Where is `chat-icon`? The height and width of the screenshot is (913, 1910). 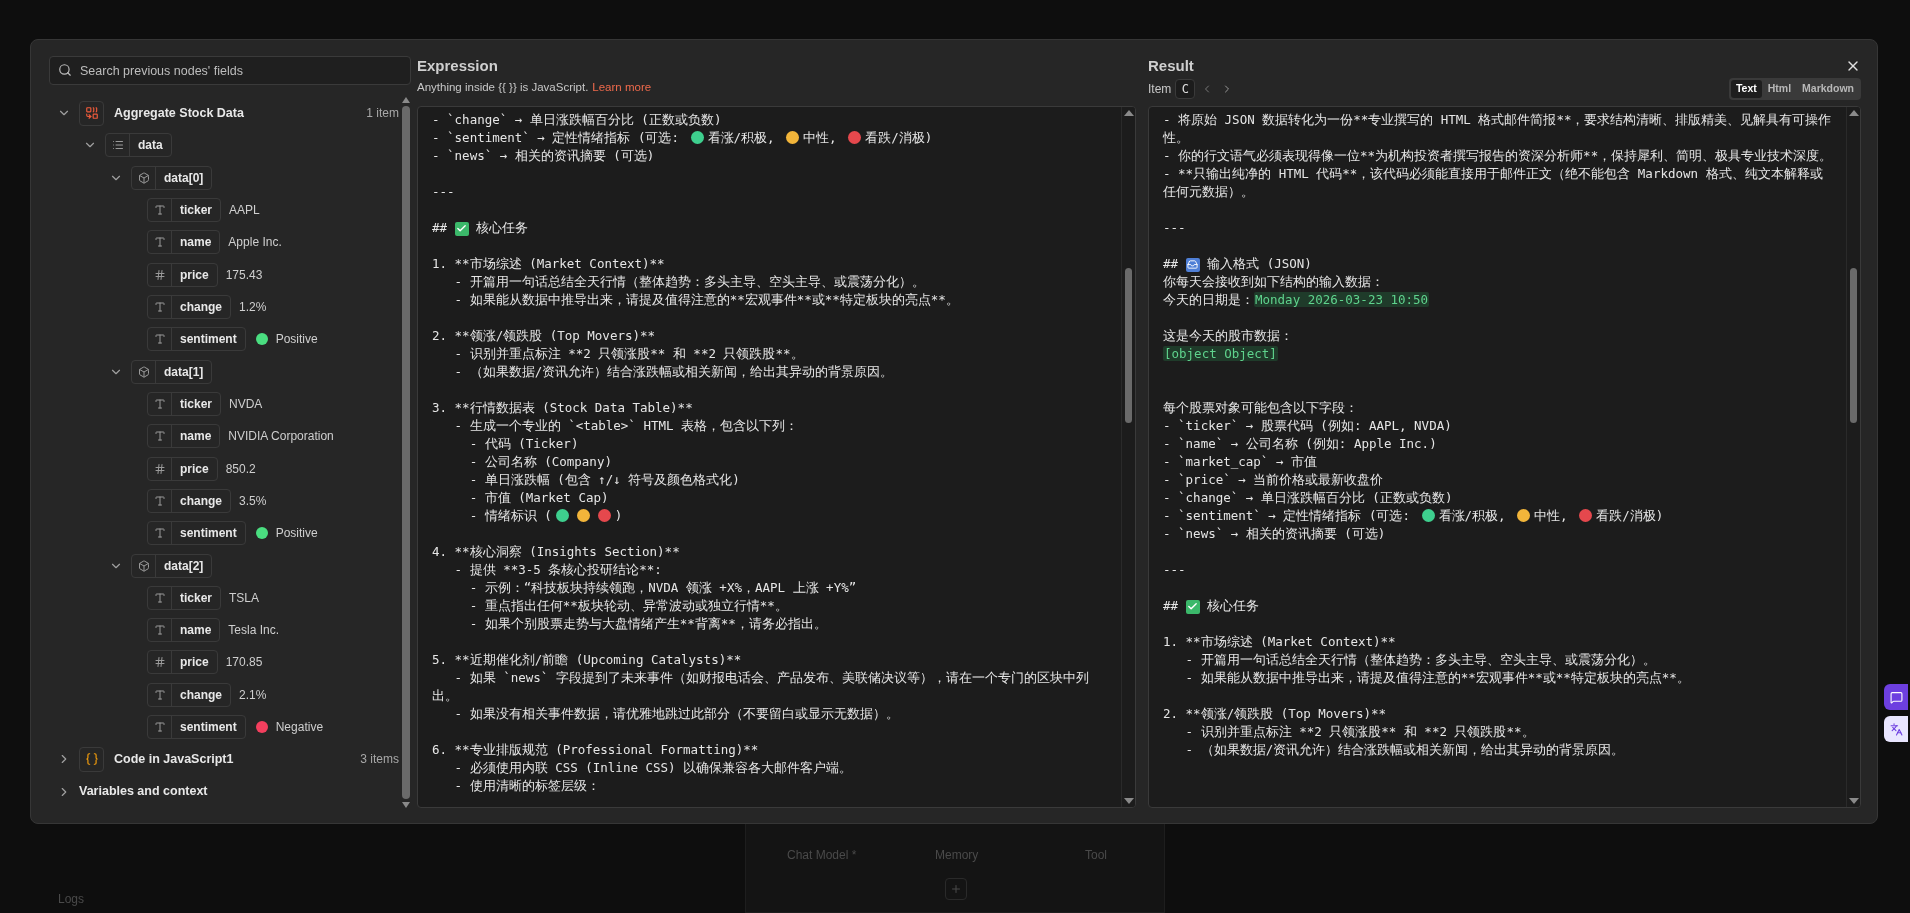 chat-icon is located at coordinates (1896, 697).